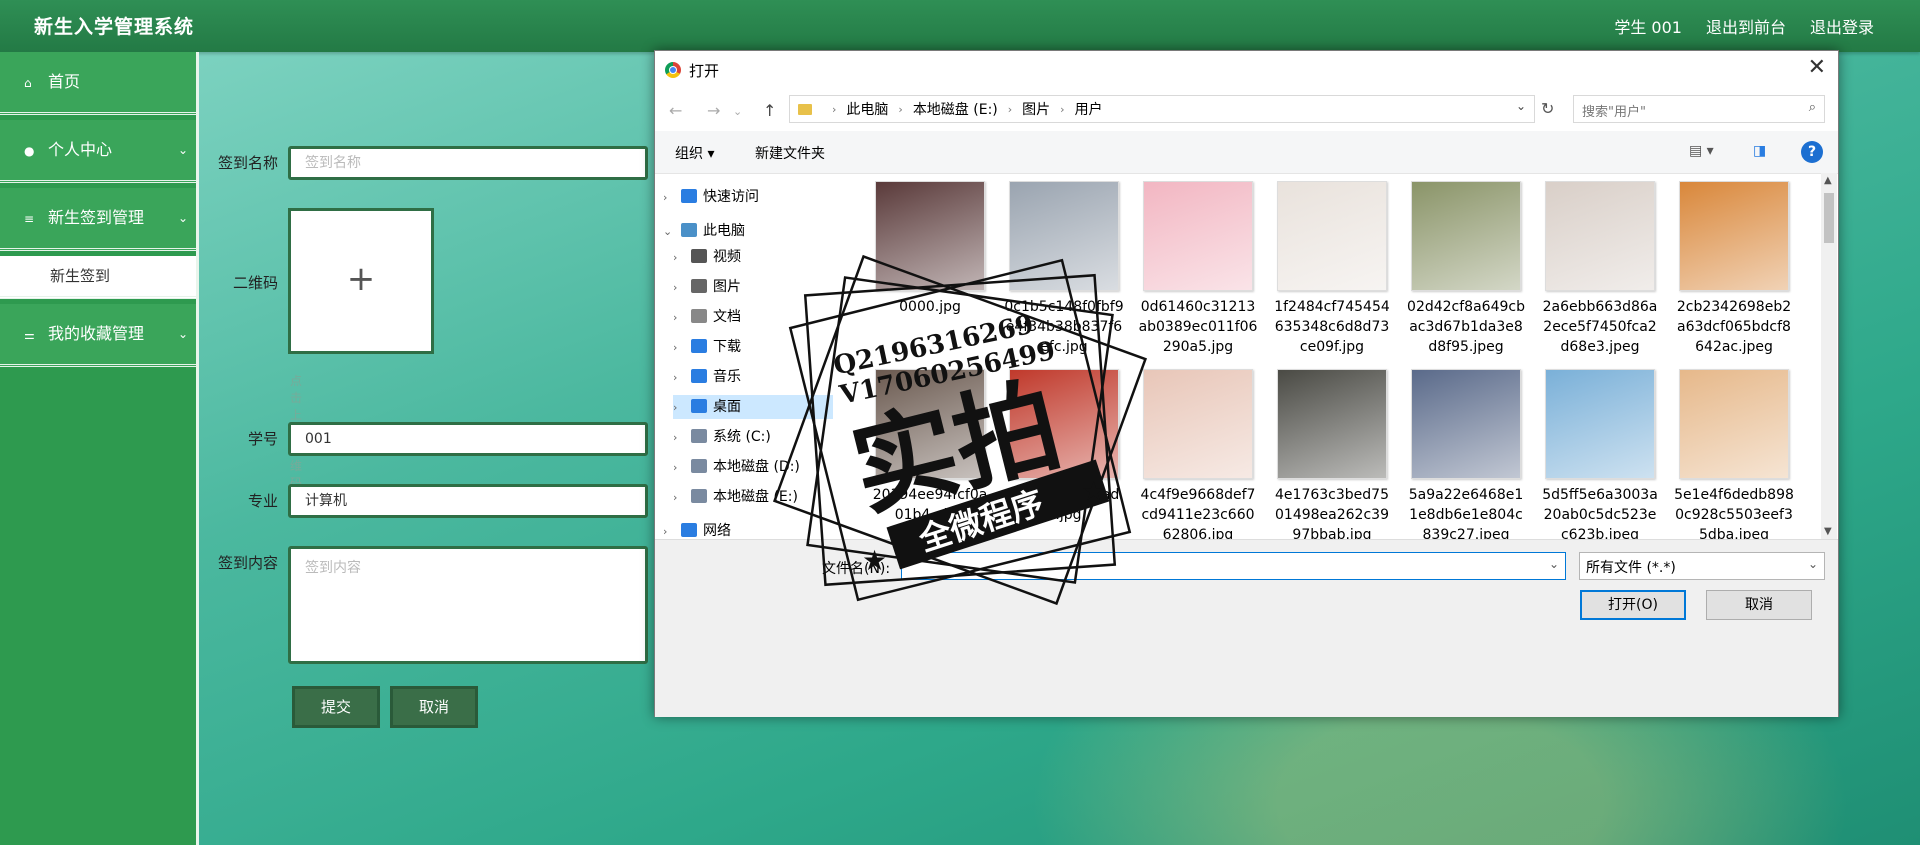  Describe the element at coordinates (727, 317) in the screenshot. I see `tree-item-label: 文档` at that location.